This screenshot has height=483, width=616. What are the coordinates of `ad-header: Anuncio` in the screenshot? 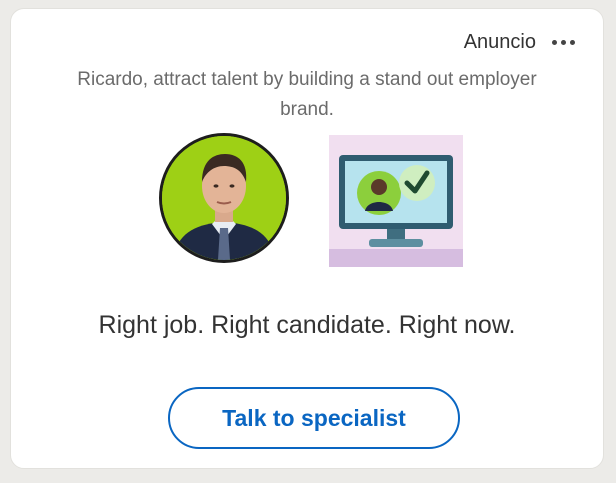 It's located at (520, 42).